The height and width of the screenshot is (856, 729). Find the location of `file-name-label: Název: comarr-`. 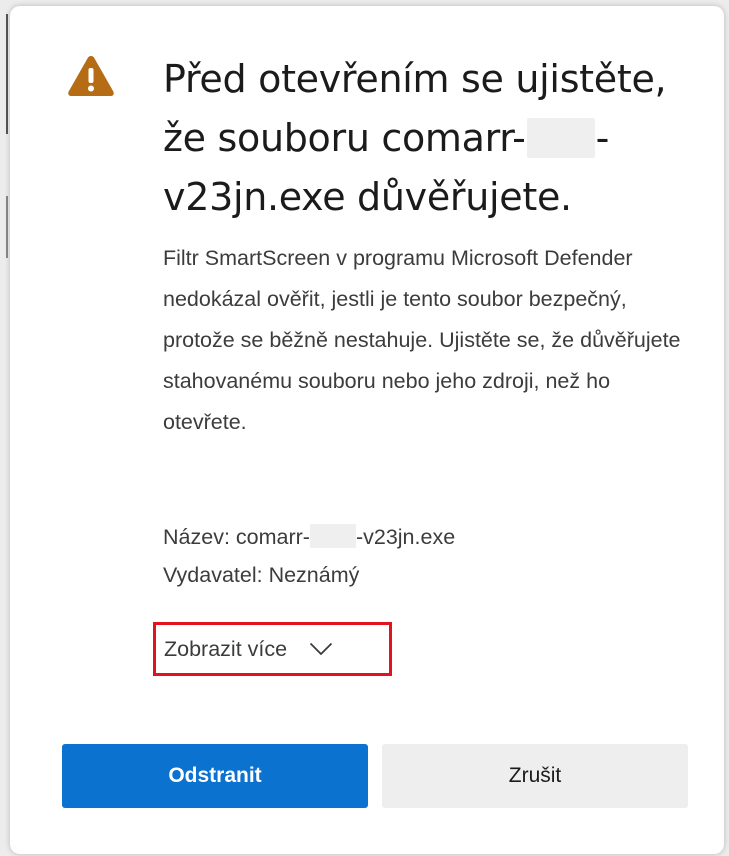

file-name-label: Název: comarr- is located at coordinates (236, 537).